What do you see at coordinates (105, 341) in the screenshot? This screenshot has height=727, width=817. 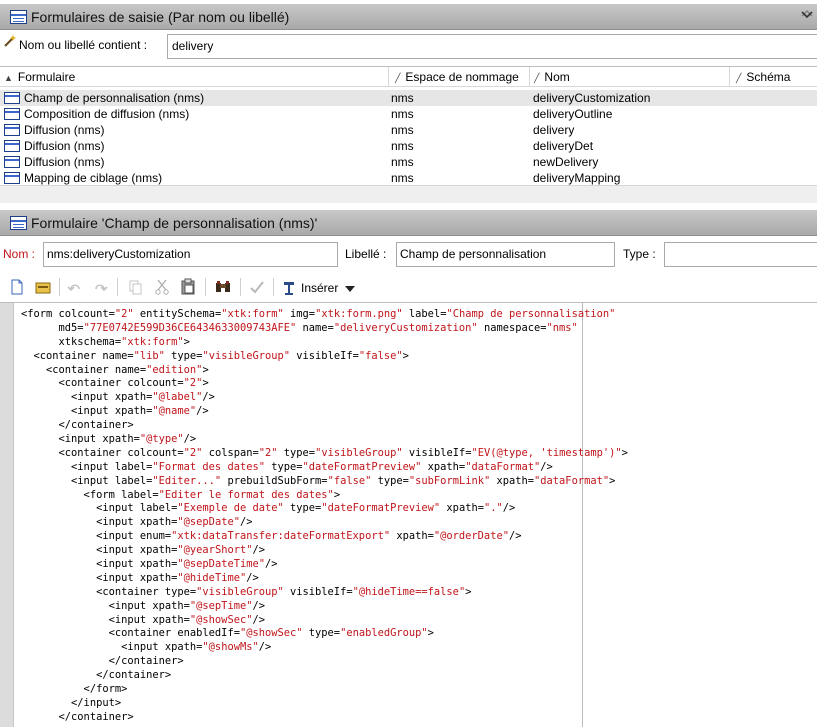 I see `code-line: xtkschema="xtk:form">` at bounding box center [105, 341].